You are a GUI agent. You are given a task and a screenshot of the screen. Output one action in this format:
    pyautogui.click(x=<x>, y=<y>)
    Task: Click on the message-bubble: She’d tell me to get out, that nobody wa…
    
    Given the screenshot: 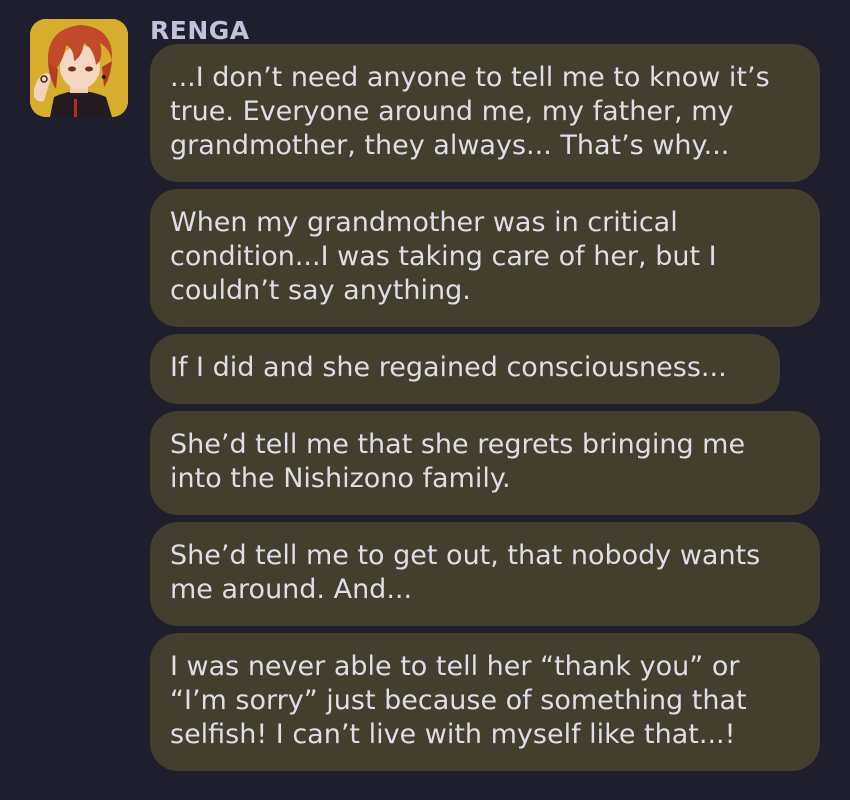 What is the action you would take?
    pyautogui.click(x=485, y=574)
    